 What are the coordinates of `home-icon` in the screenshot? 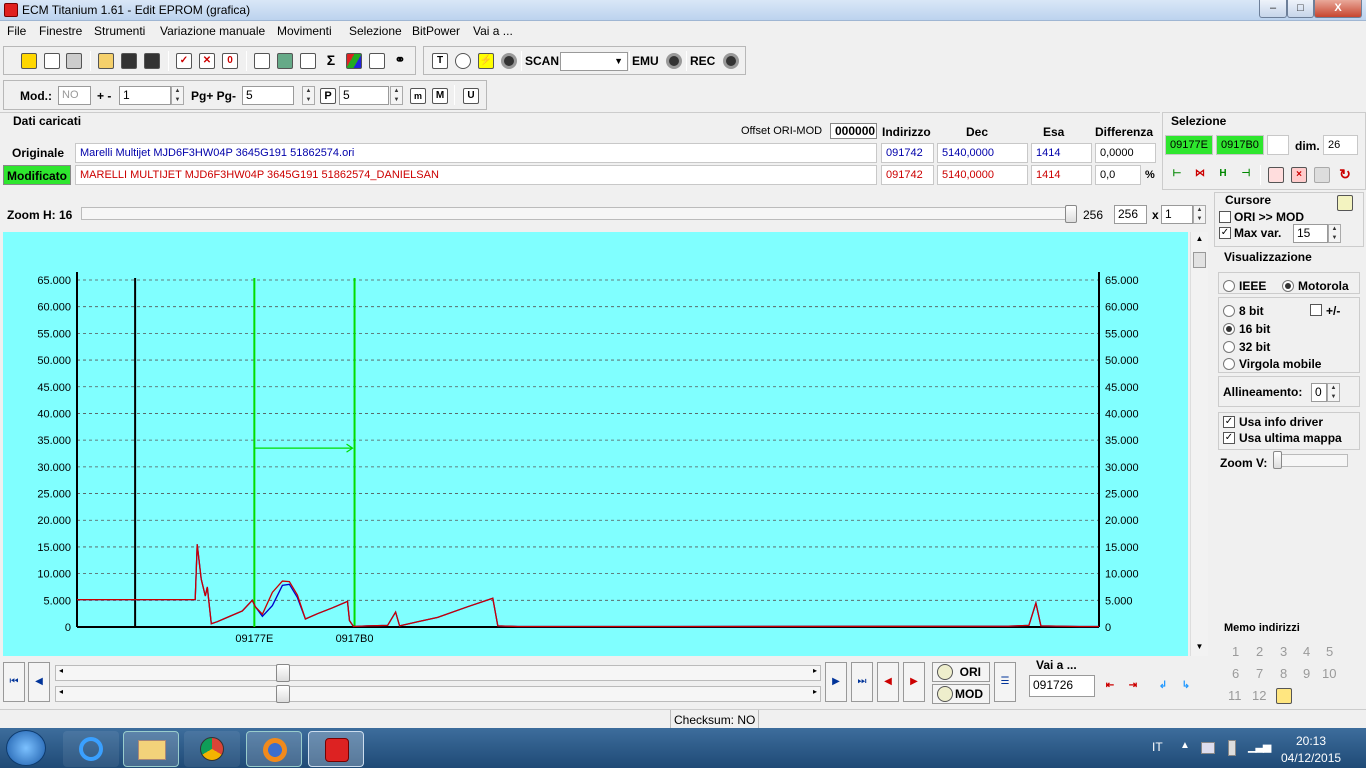 It's located at (29, 61).